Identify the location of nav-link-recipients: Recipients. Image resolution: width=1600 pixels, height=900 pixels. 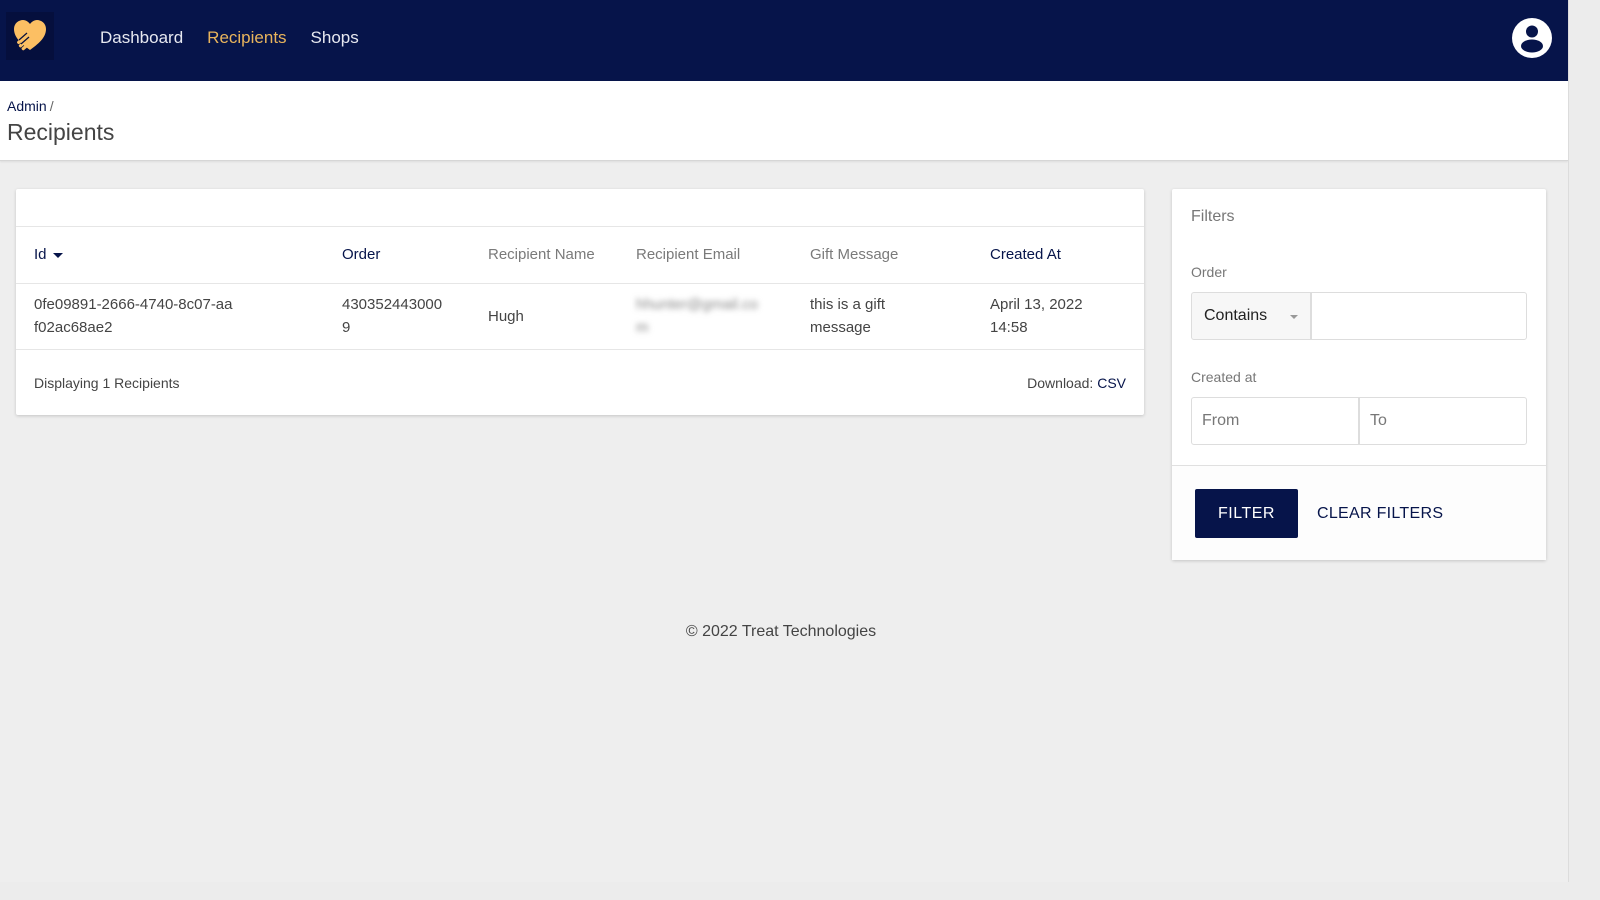
(246, 38).